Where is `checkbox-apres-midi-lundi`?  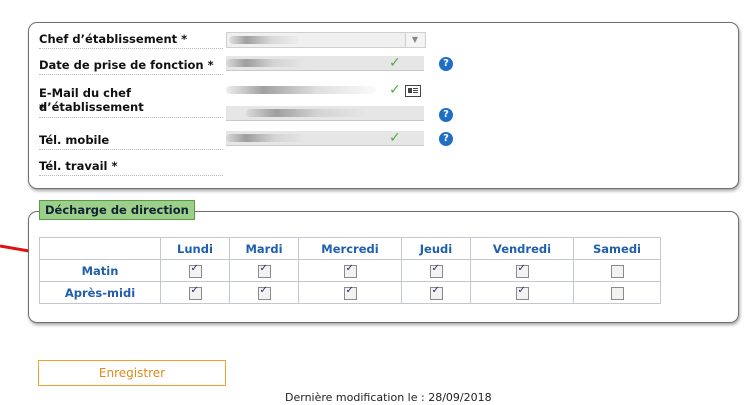 checkbox-apres-midi-lundi is located at coordinates (195, 292).